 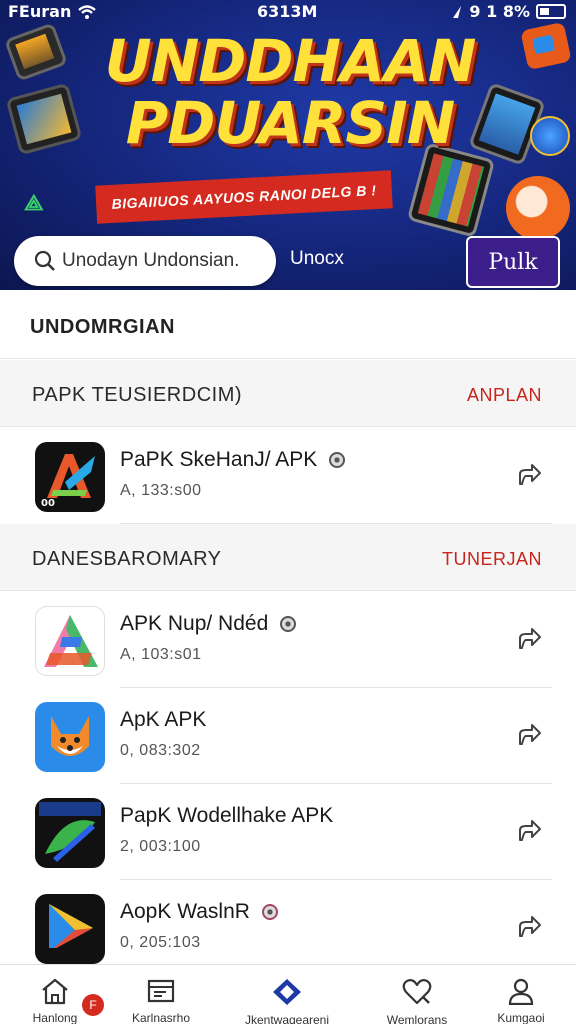 I want to click on app-name-text: PaPK SkeHanJ/ APK, so click(x=219, y=459).